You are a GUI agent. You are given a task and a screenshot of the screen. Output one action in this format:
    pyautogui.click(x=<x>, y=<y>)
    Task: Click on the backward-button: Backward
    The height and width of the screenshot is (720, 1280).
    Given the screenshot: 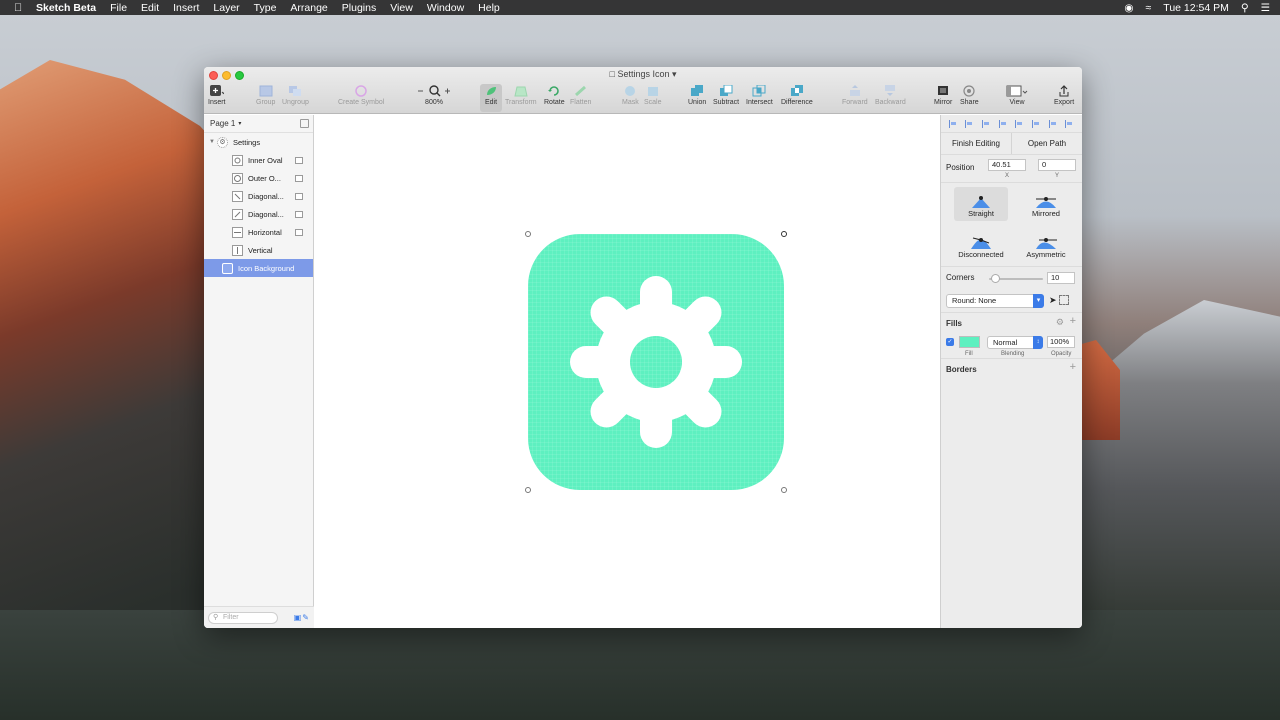 What is the action you would take?
    pyautogui.click(x=890, y=98)
    